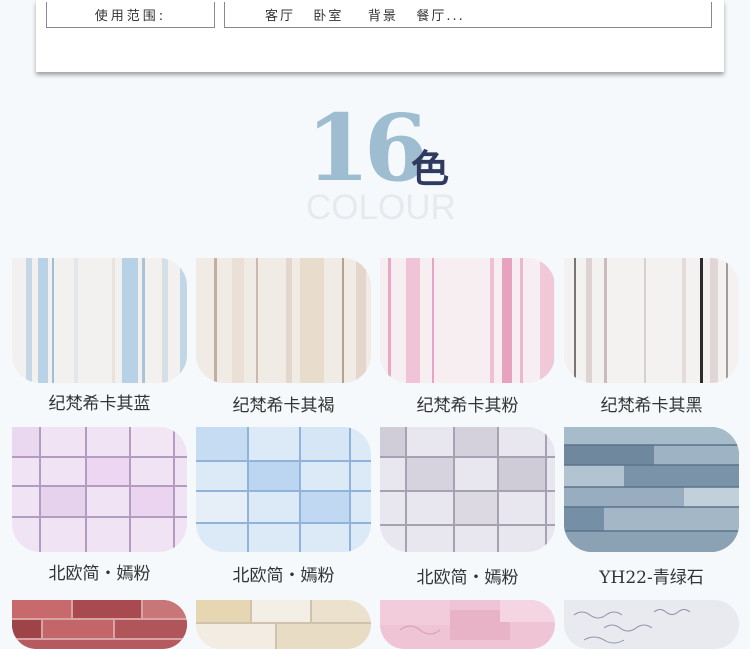  I want to click on swatch-yh22-stone, so click(651, 489).